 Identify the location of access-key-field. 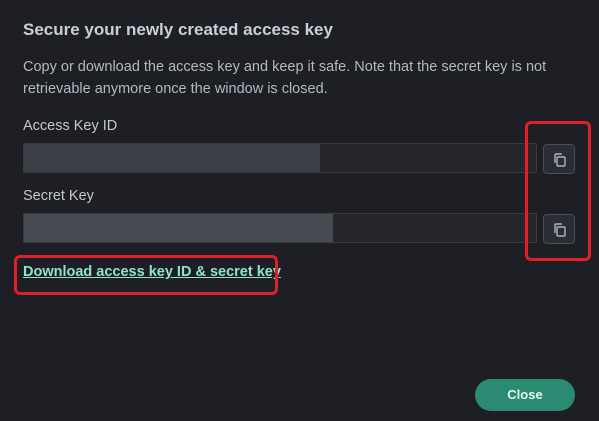
(280, 158).